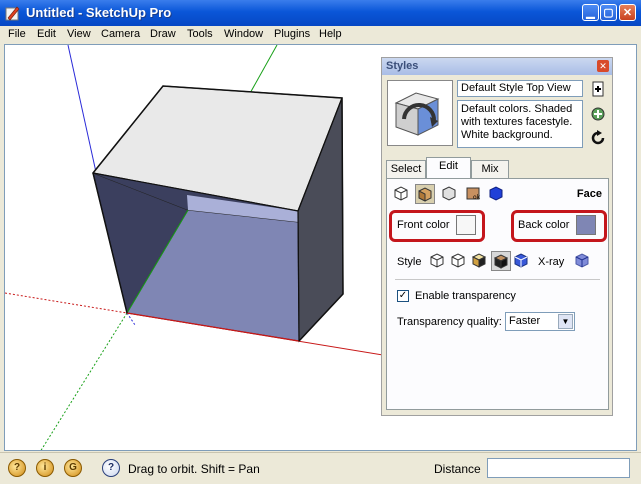 This screenshot has height=484, width=641. Describe the element at coordinates (479, 260) in the screenshot. I see `shaded-style-icon` at that location.